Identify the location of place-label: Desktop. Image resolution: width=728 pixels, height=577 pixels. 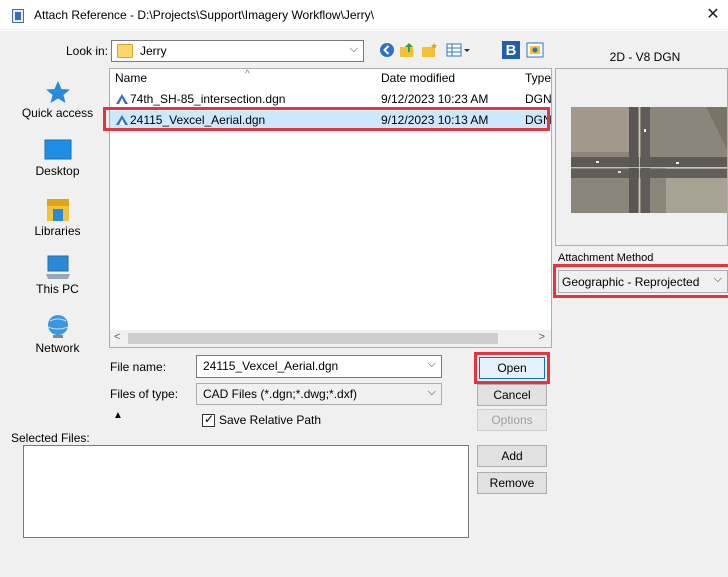
(57, 171).